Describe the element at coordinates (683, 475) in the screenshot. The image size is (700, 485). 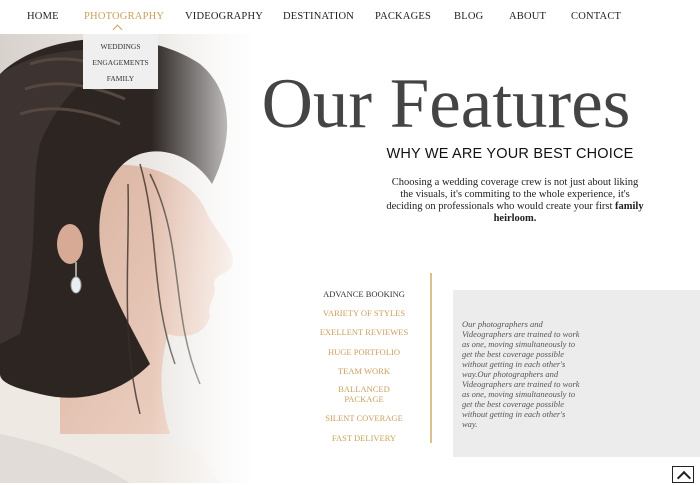
I see `back-to-top-button` at that location.